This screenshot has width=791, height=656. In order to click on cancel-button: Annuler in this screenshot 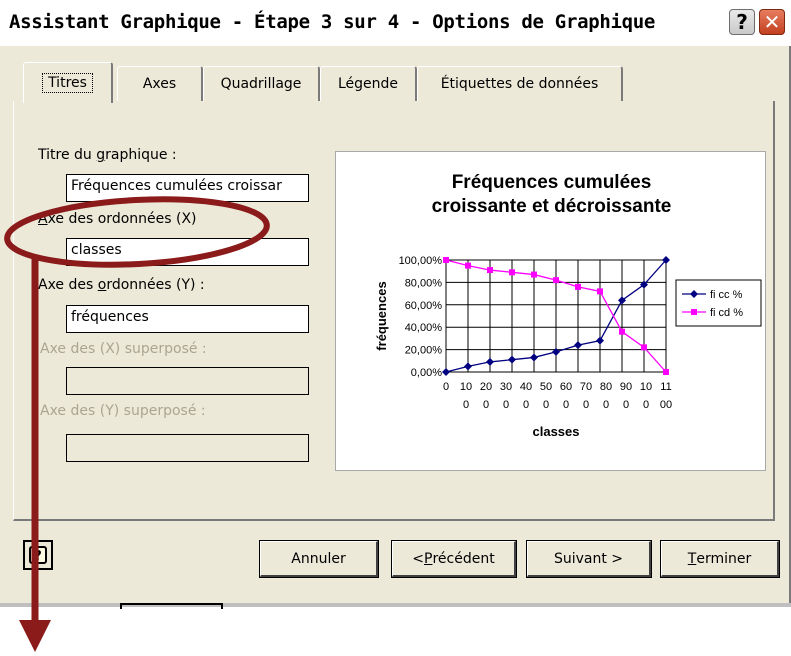, I will do `click(319, 559)`.